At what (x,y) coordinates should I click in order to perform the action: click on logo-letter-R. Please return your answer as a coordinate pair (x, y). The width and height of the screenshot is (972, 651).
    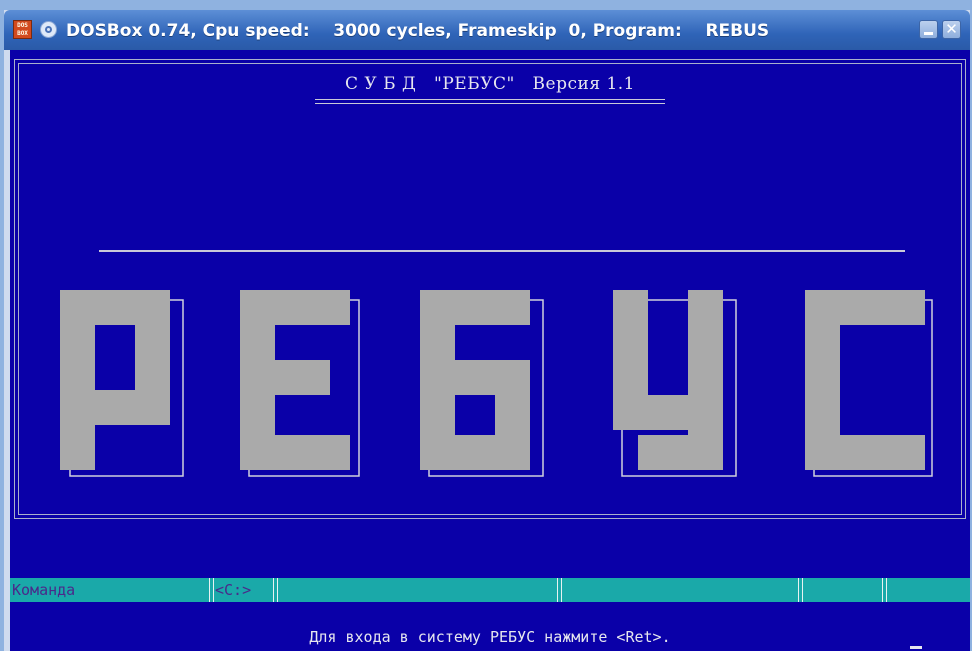
    Looking at the image, I should click on (115, 380).